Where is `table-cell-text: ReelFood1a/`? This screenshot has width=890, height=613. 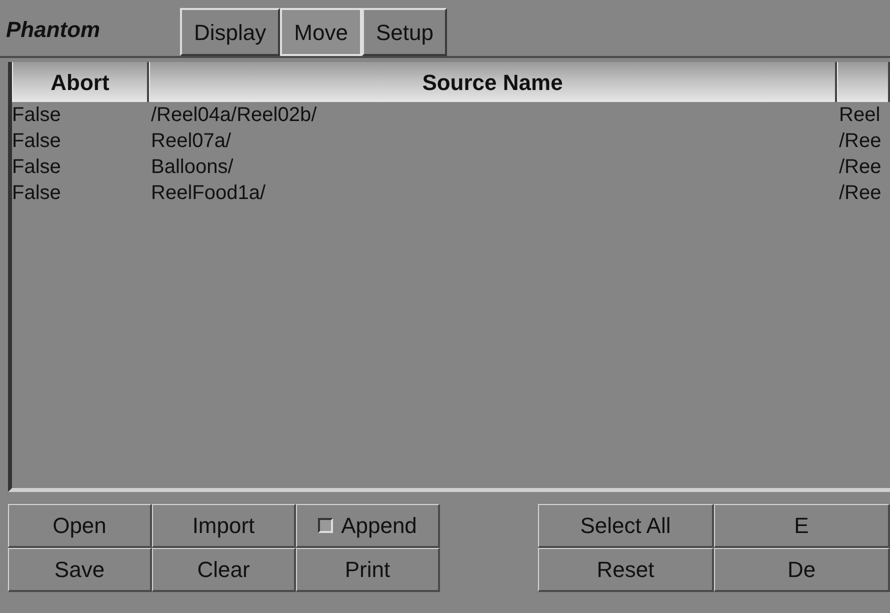 table-cell-text: ReelFood1a/ is located at coordinates (208, 193).